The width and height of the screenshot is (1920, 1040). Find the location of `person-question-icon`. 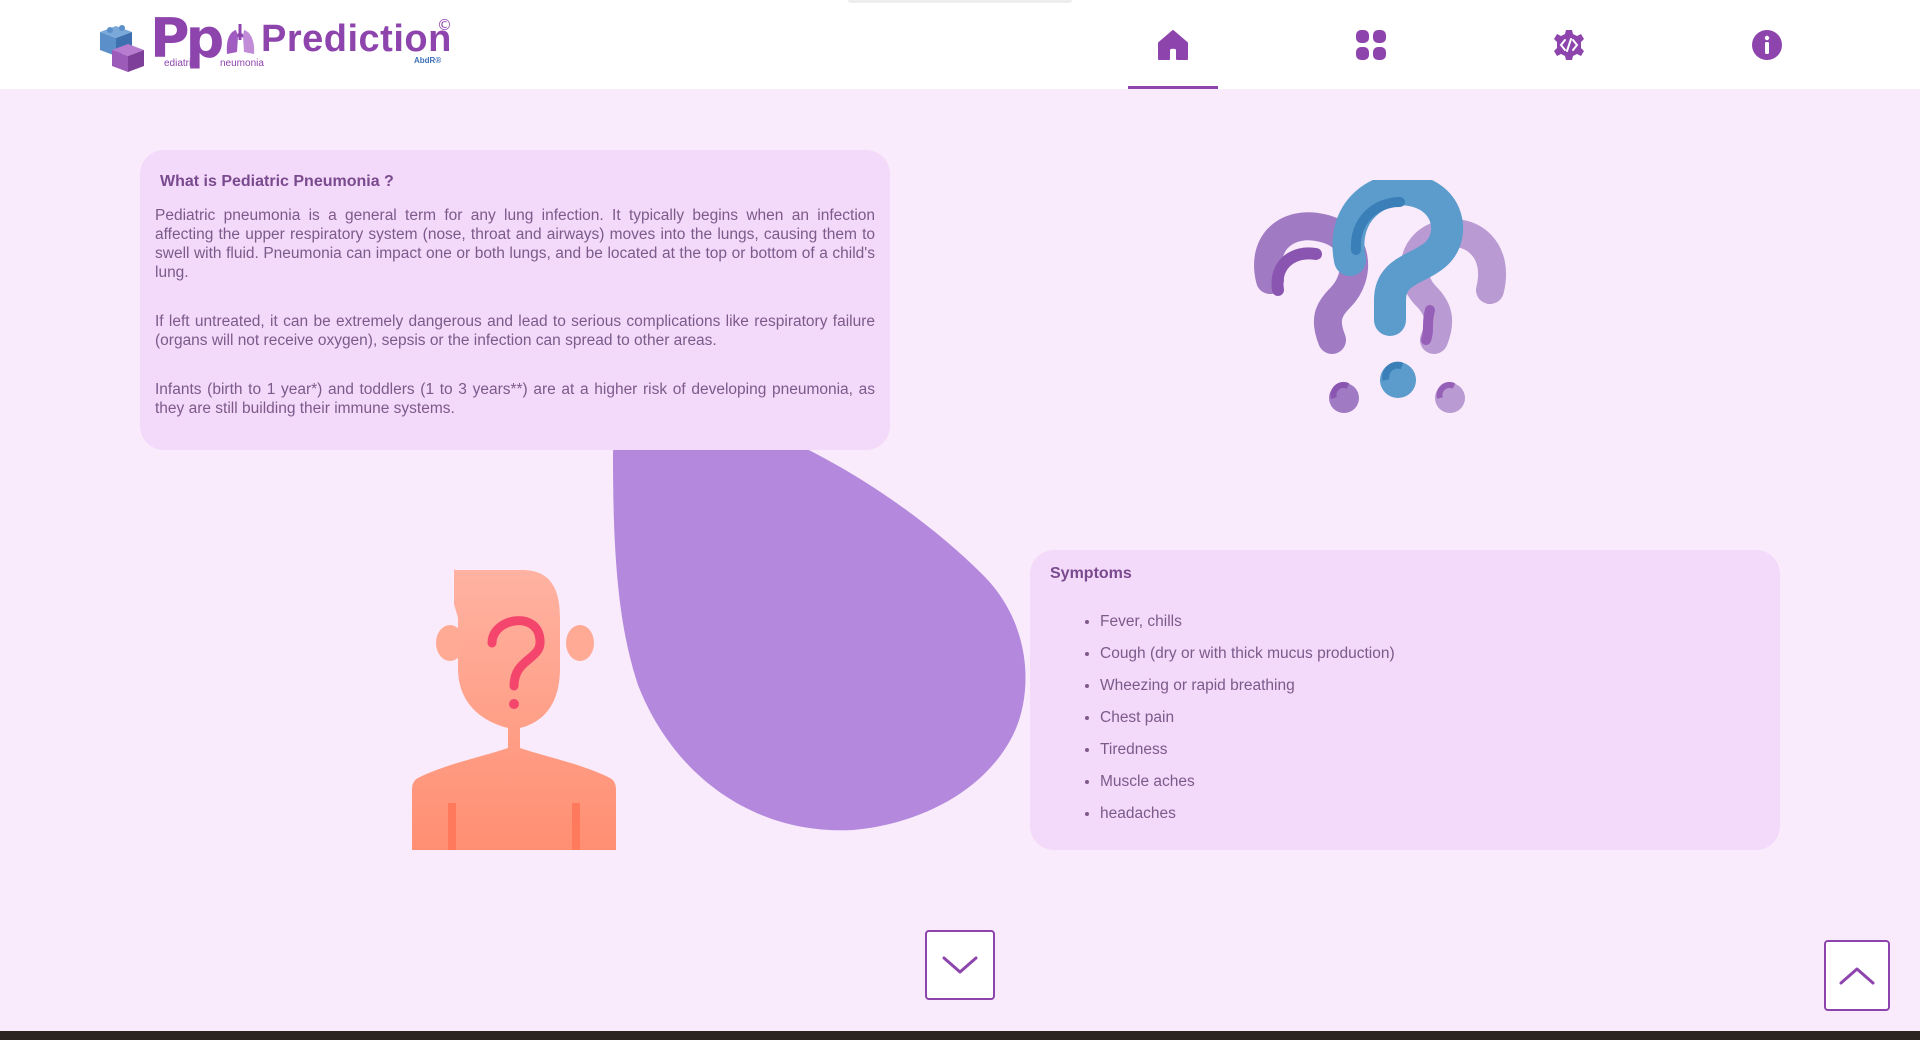

person-question-icon is located at coordinates (514, 700).